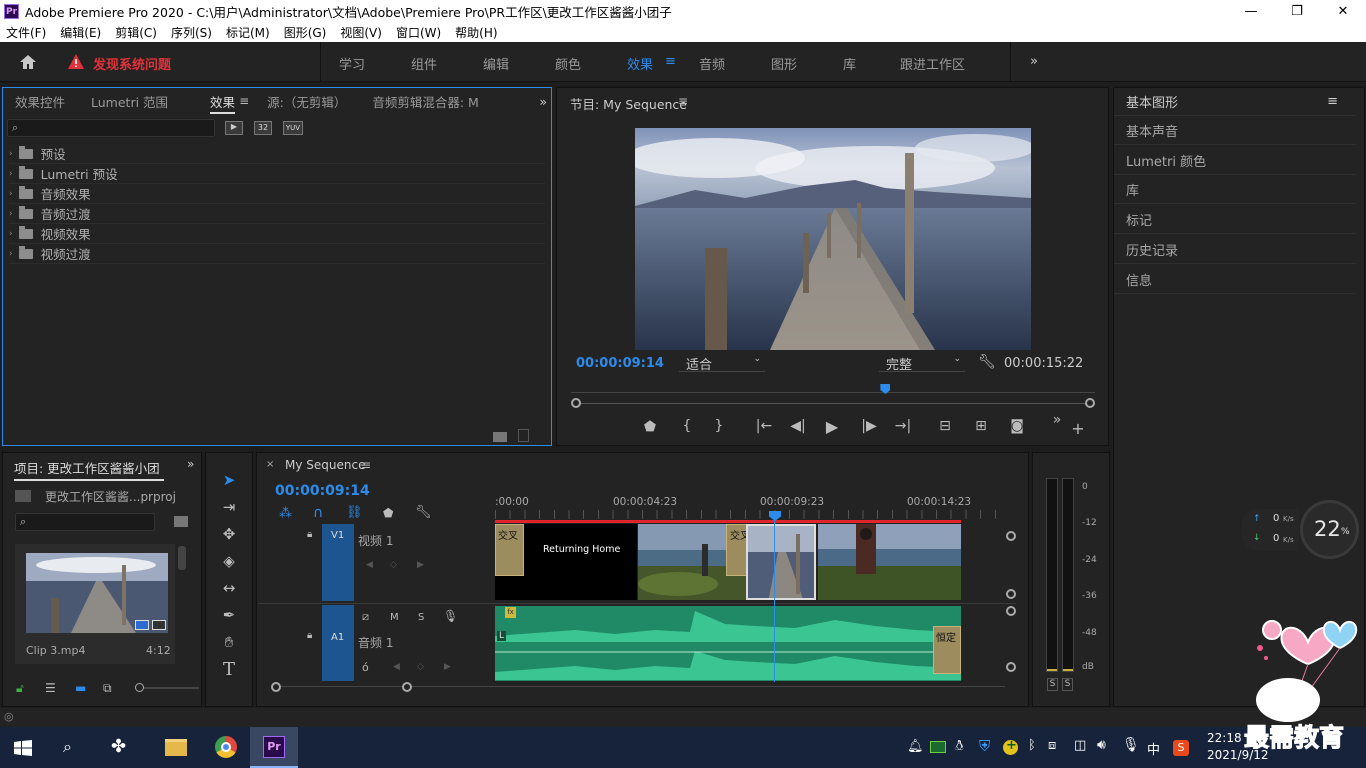  Describe the element at coordinates (309, 534) in the screenshot. I see `v1-lock-icon: 🔒︎` at that location.